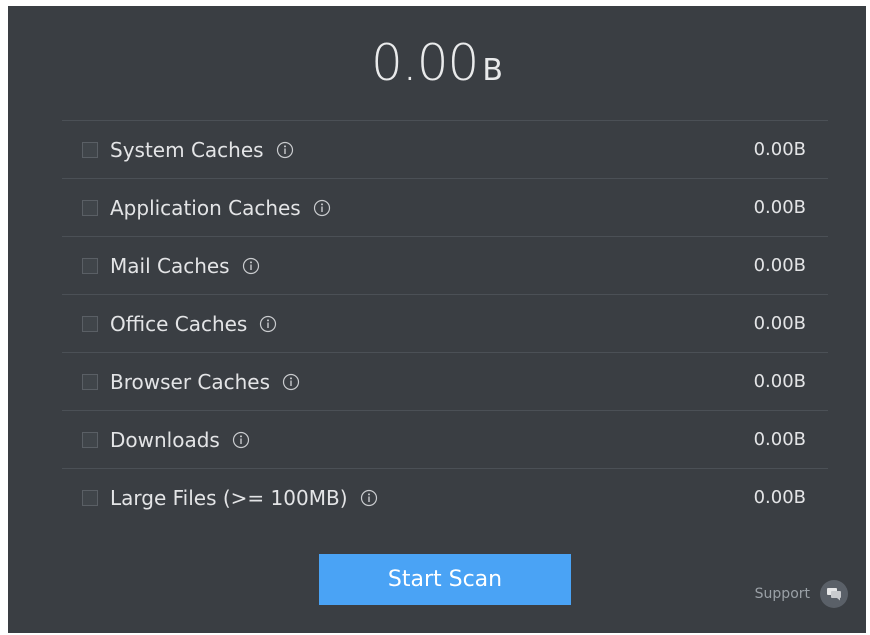 The image size is (870, 635). Describe the element at coordinates (445, 207) in the screenshot. I see `category-row-application-caches: Application Caches 0.00B` at that location.